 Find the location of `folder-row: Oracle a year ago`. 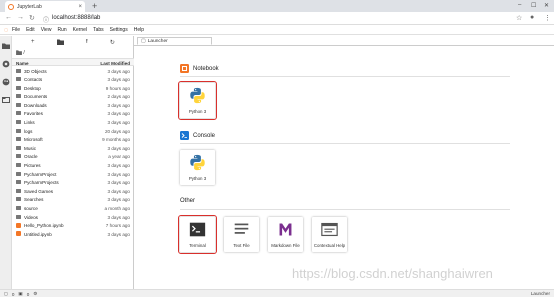

folder-row: Oracle a year ago is located at coordinates (73, 157).